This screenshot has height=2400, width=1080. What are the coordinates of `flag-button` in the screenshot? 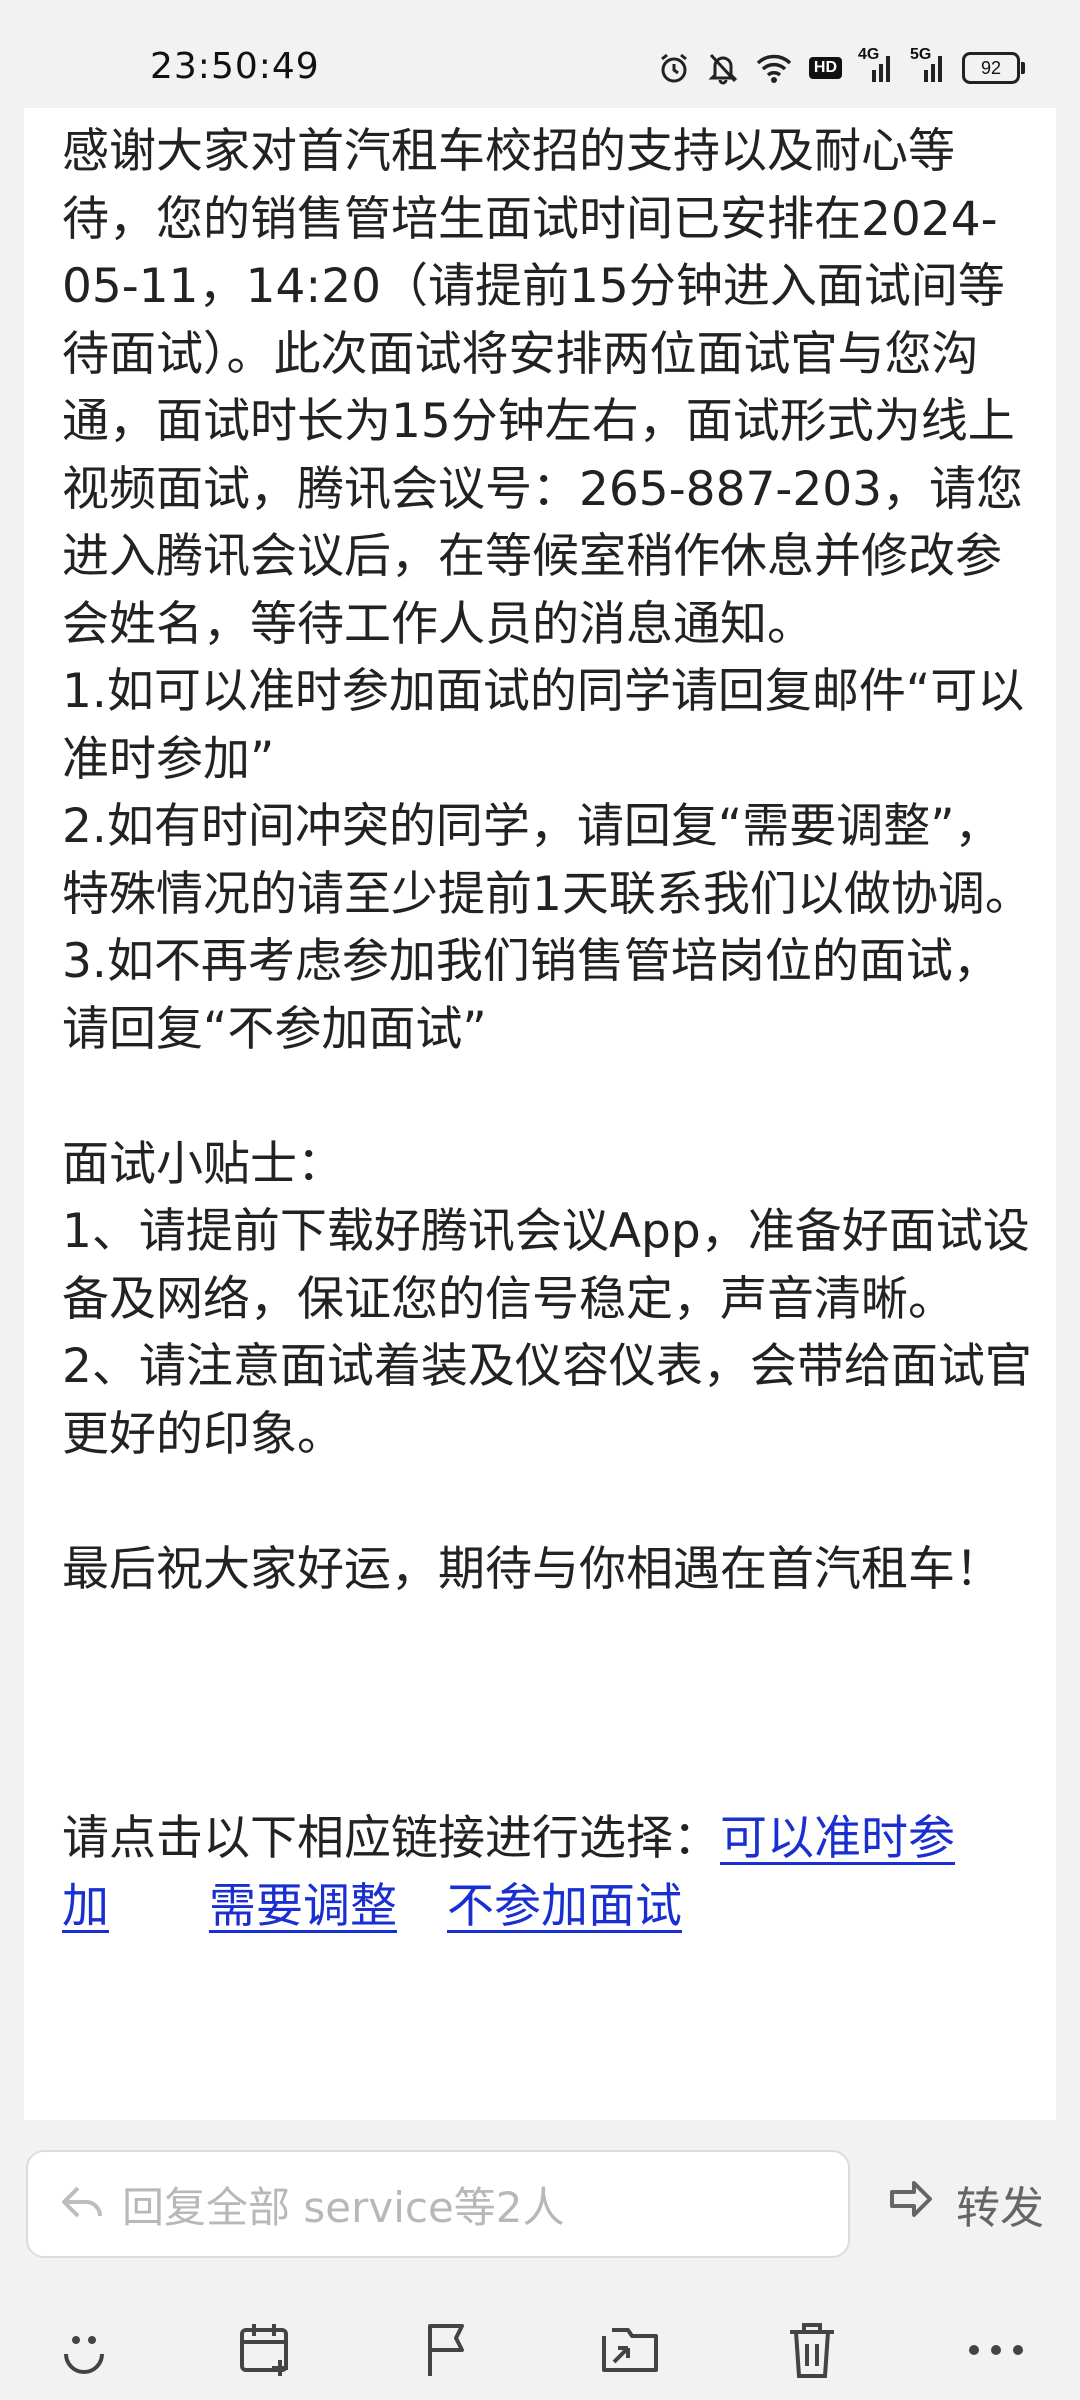 It's located at (448, 2352).